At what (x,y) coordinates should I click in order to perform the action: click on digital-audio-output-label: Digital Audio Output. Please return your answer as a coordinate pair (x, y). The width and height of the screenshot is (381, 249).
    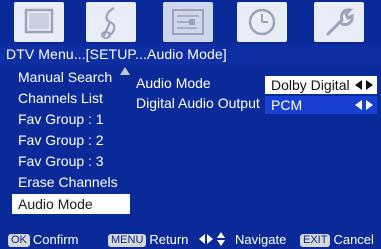
    Looking at the image, I should click on (198, 103).